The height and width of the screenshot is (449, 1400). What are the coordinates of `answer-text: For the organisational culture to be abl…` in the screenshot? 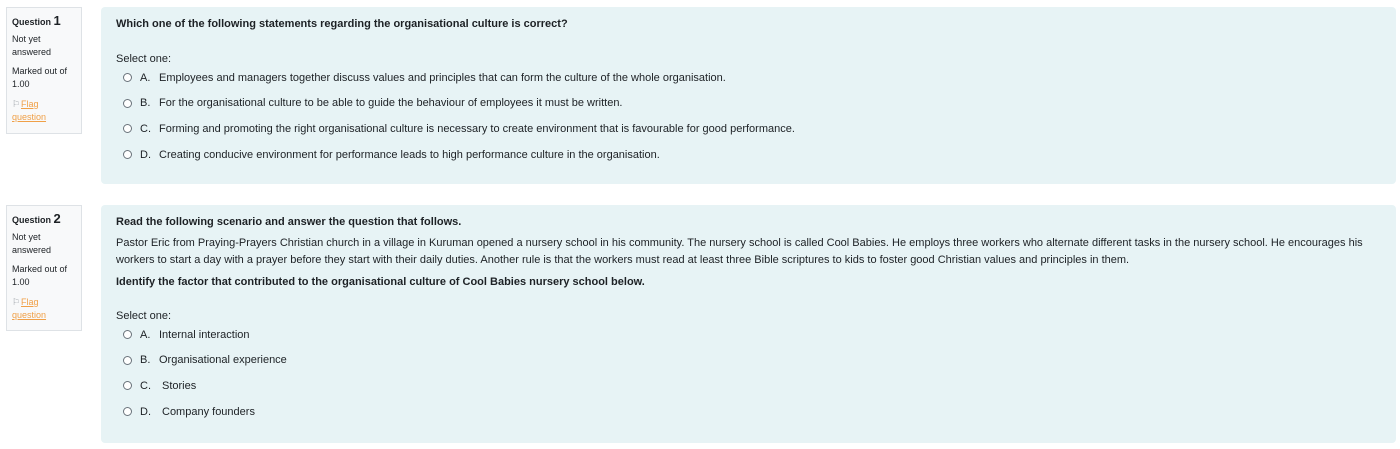 It's located at (391, 103).